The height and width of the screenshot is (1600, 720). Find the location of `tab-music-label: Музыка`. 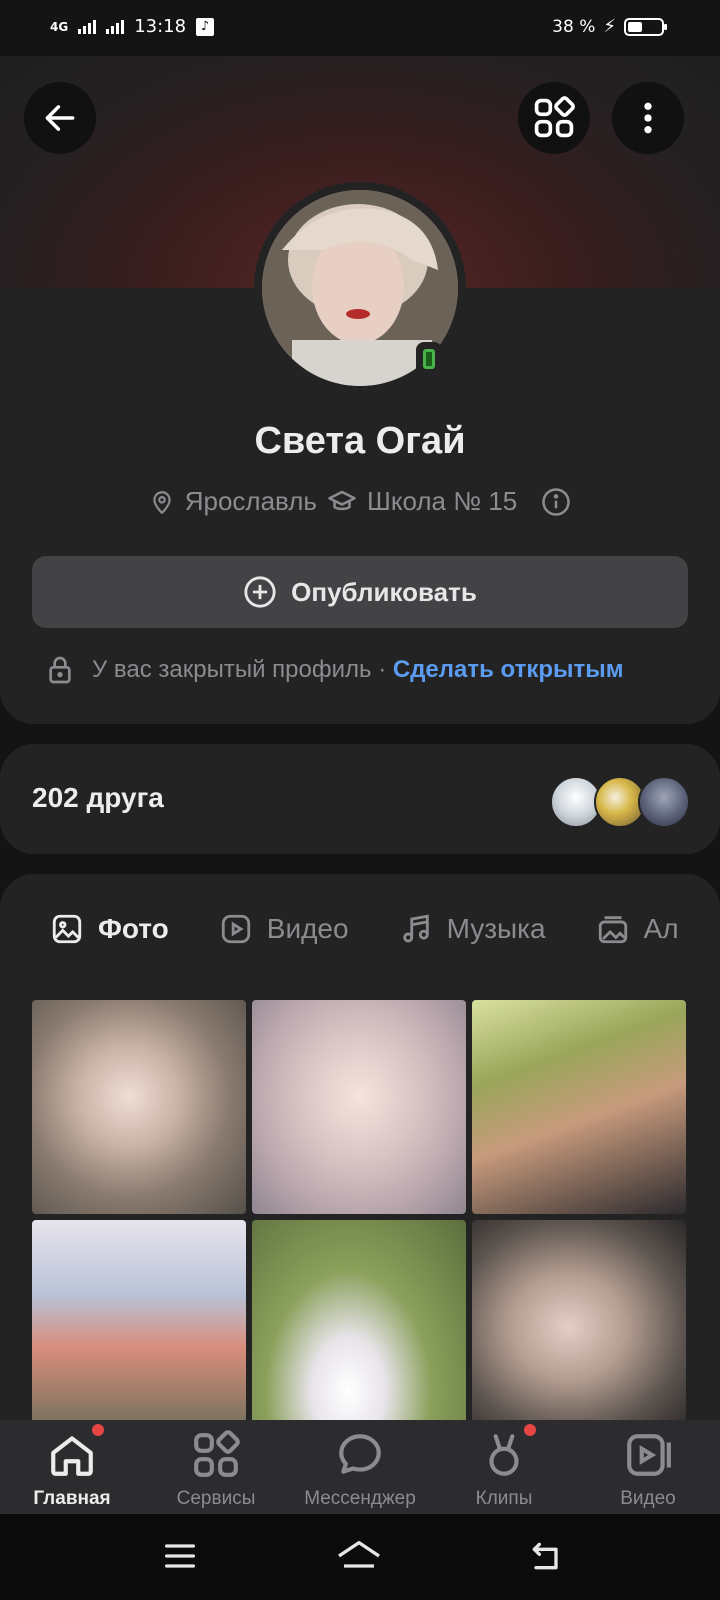

tab-music-label: Музыка is located at coordinates (496, 928).